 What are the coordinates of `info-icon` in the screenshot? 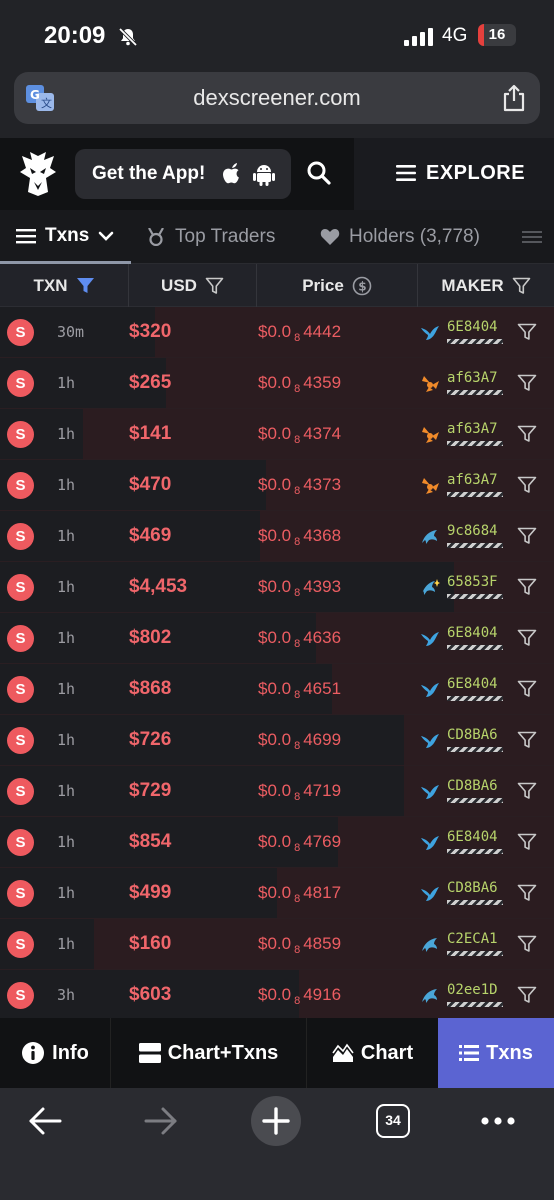 It's located at (33, 1053).